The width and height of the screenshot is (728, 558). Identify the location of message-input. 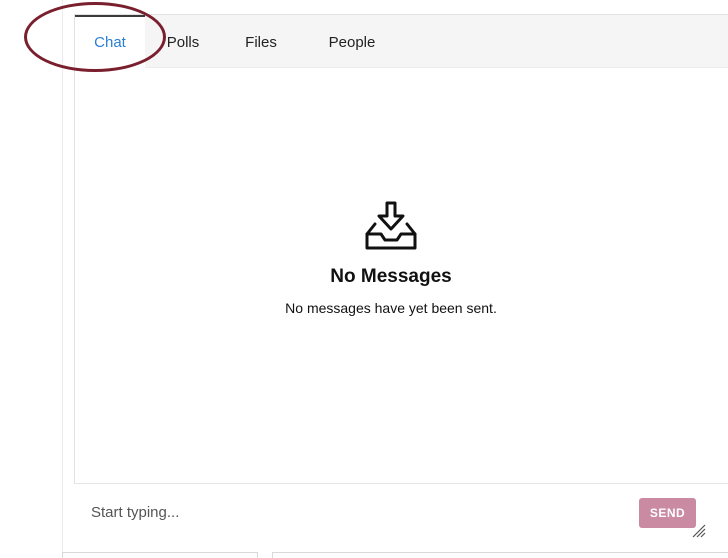
(351, 512).